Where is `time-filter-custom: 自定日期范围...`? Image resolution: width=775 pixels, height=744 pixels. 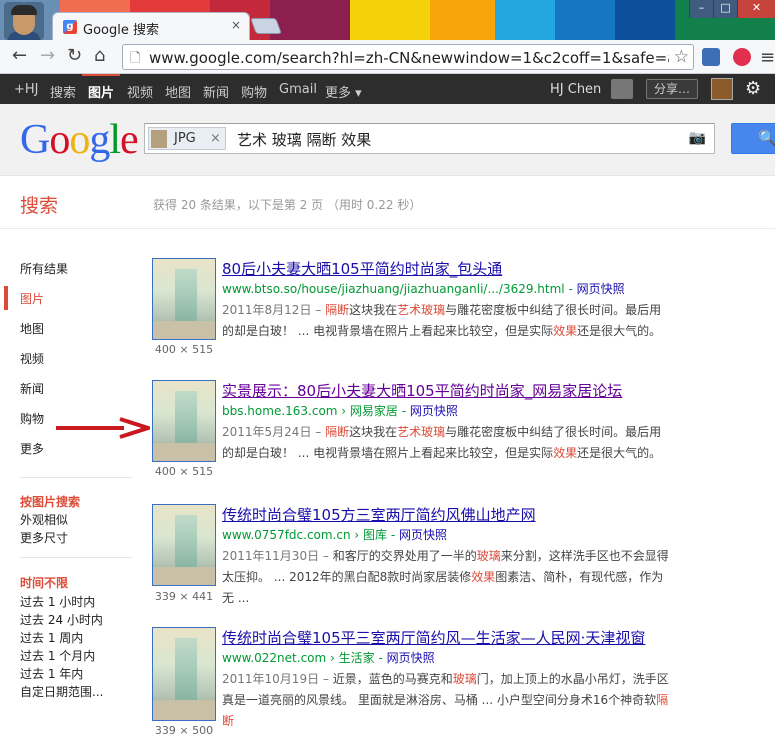
time-filter-custom: 自定日期范围... is located at coordinates (61, 691).